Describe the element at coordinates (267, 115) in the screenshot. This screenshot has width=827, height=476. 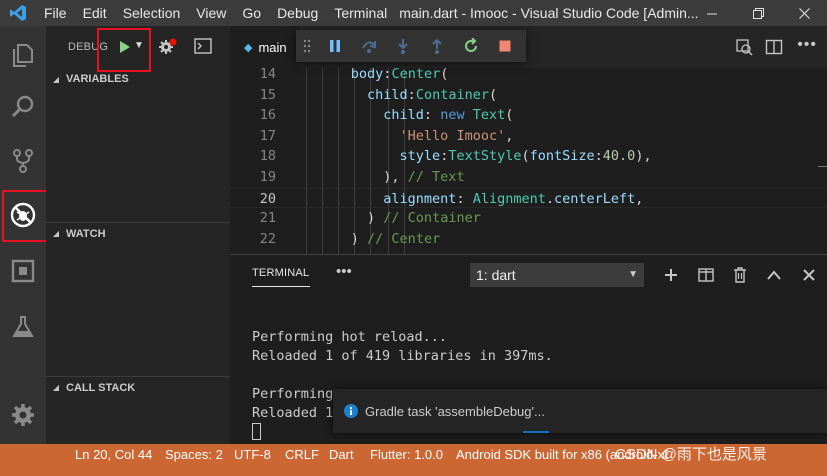
I see `line-number: 16` at that location.